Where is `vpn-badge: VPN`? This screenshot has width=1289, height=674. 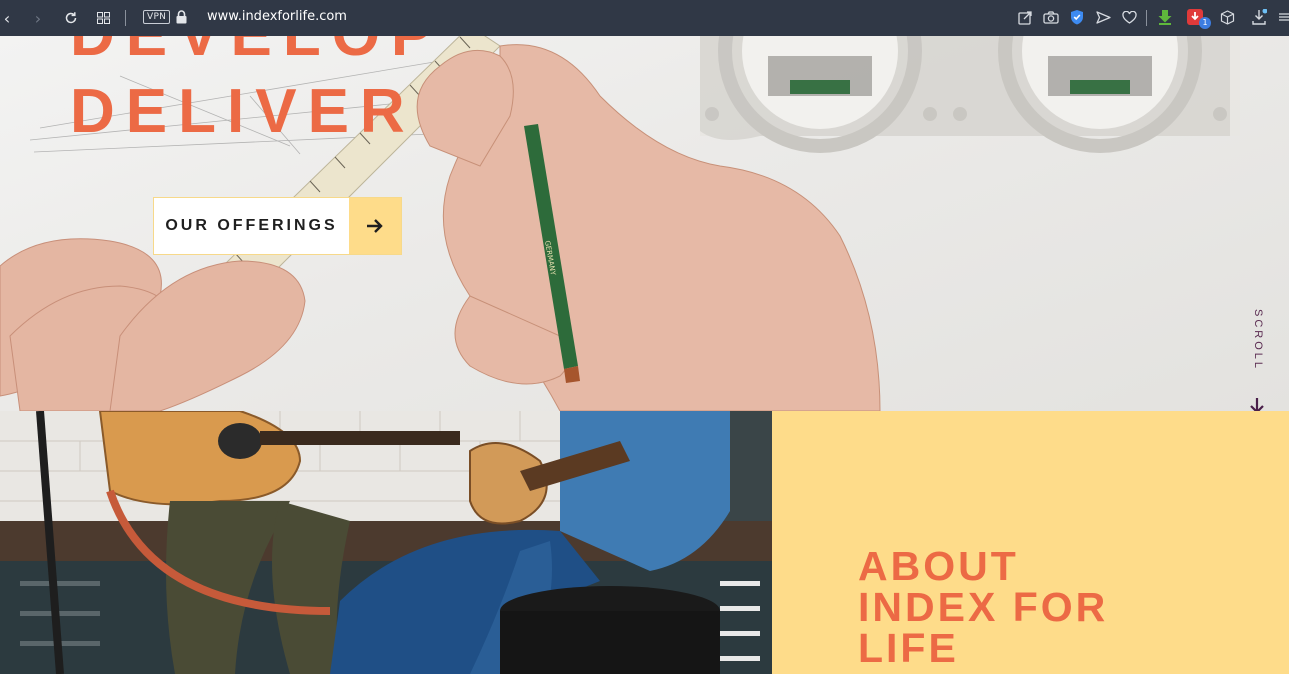
vpn-badge: VPN is located at coordinates (157, 17).